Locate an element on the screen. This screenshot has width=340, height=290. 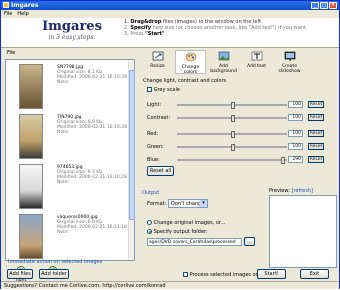
resize-icon is located at coordinates (157, 56).